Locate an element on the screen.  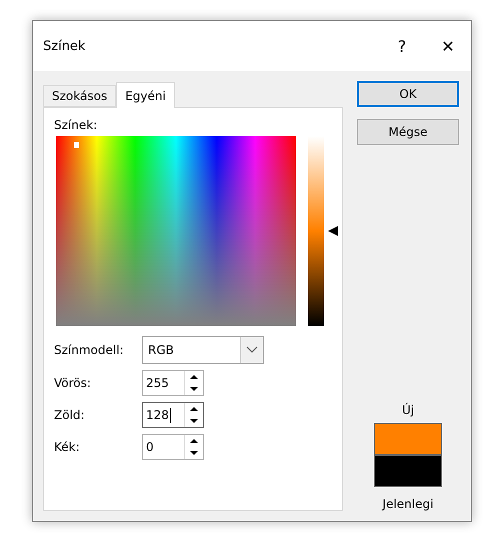
channel-label: Zöld: is located at coordinates (70, 415).